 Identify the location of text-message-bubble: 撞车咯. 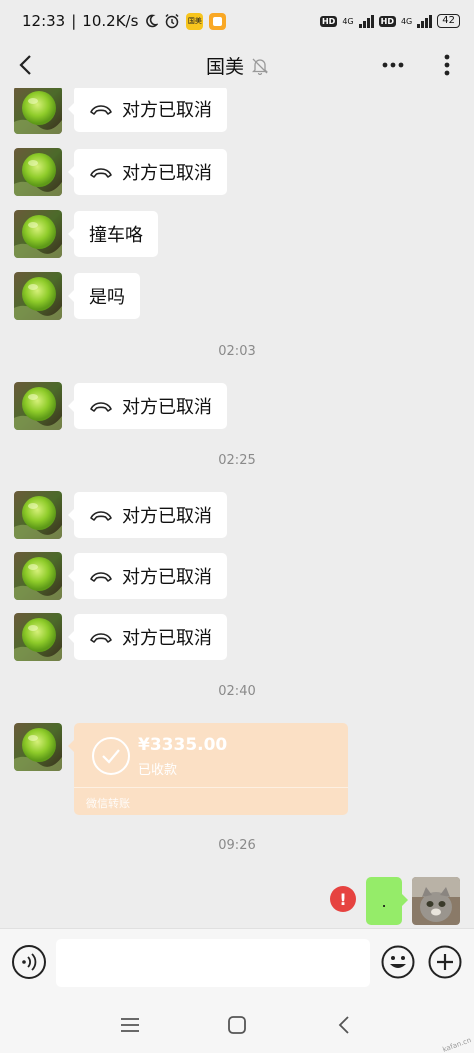
(113, 234).